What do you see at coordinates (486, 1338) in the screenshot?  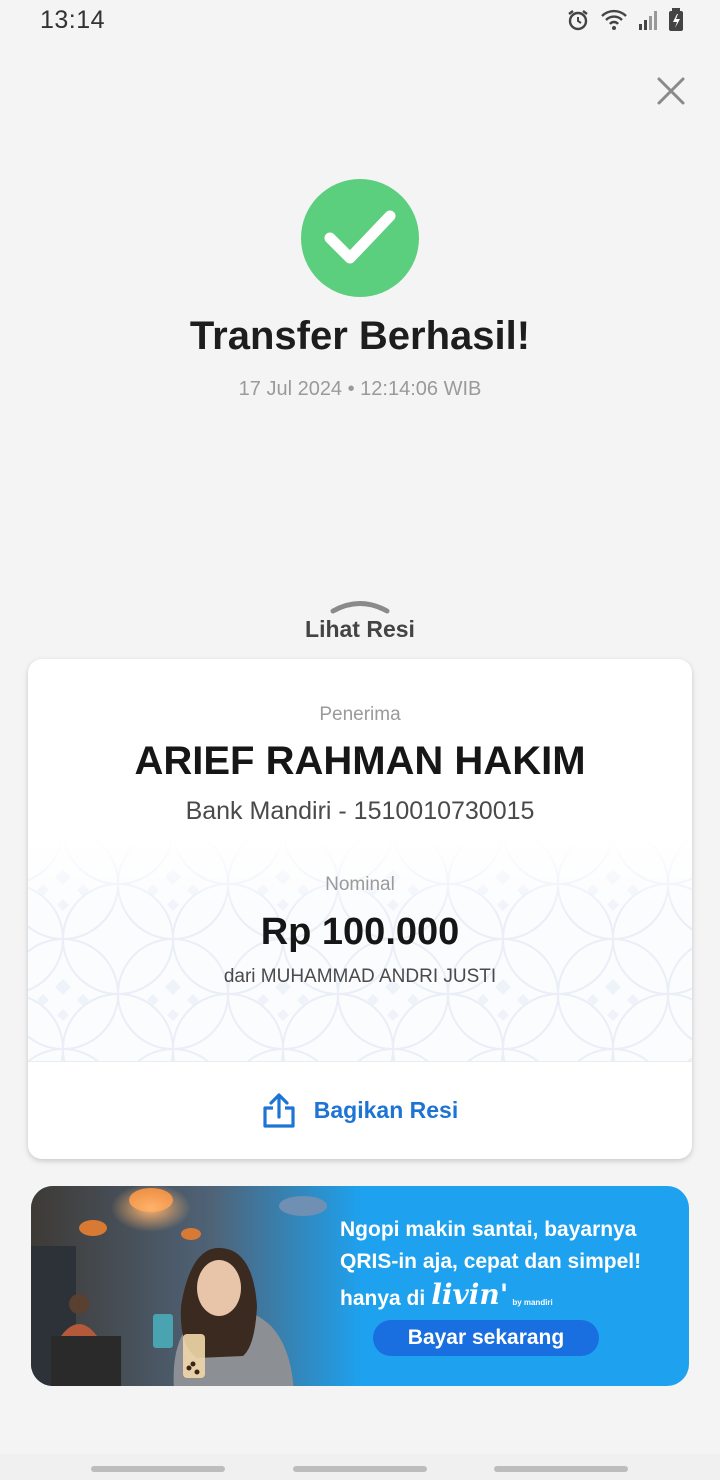 I see `pay-now-button: Bayar sekarang` at bounding box center [486, 1338].